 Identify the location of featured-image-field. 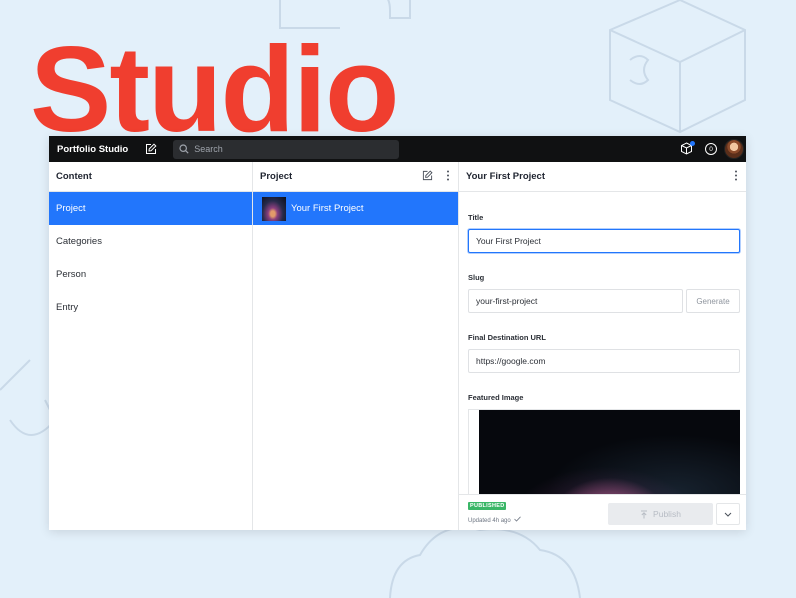
(604, 451).